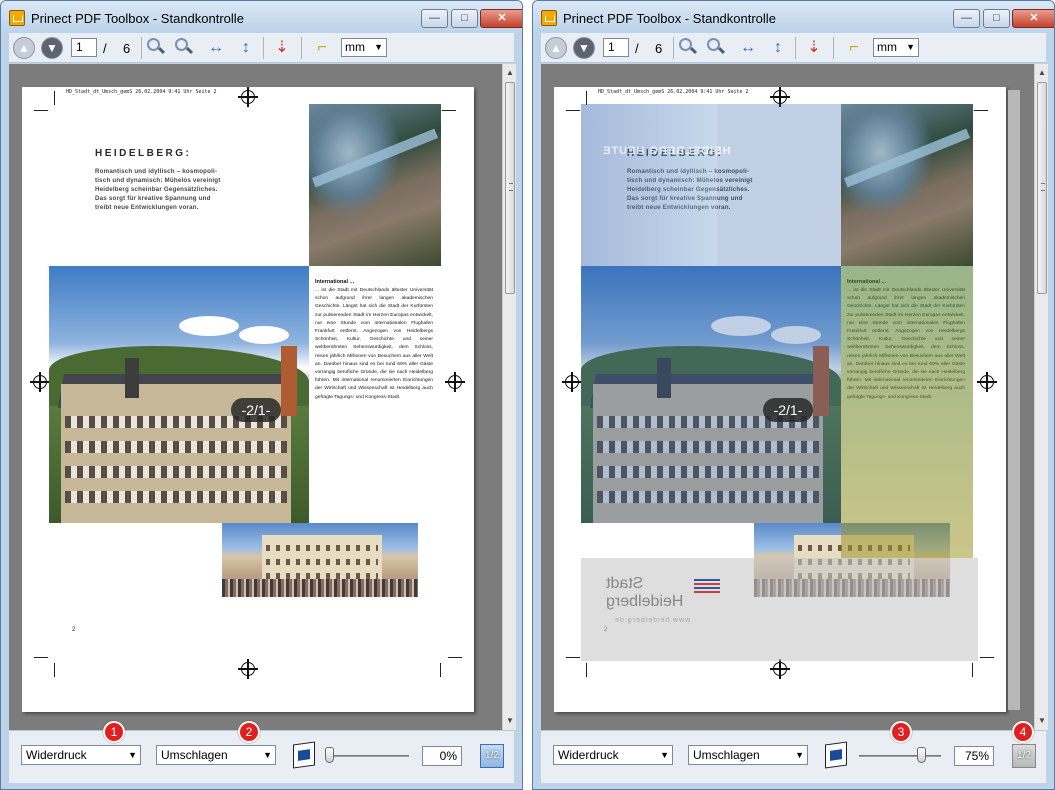  What do you see at coordinates (114, 732) in the screenshot?
I see `callout-badge: 1` at bounding box center [114, 732].